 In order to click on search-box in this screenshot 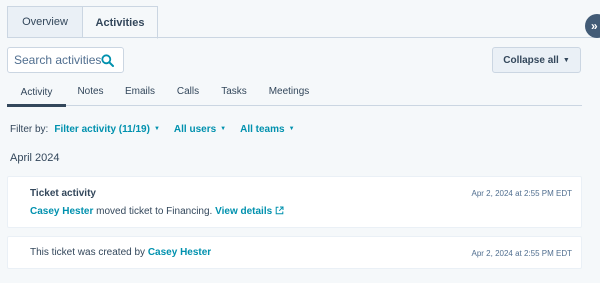, I will do `click(65, 60)`.